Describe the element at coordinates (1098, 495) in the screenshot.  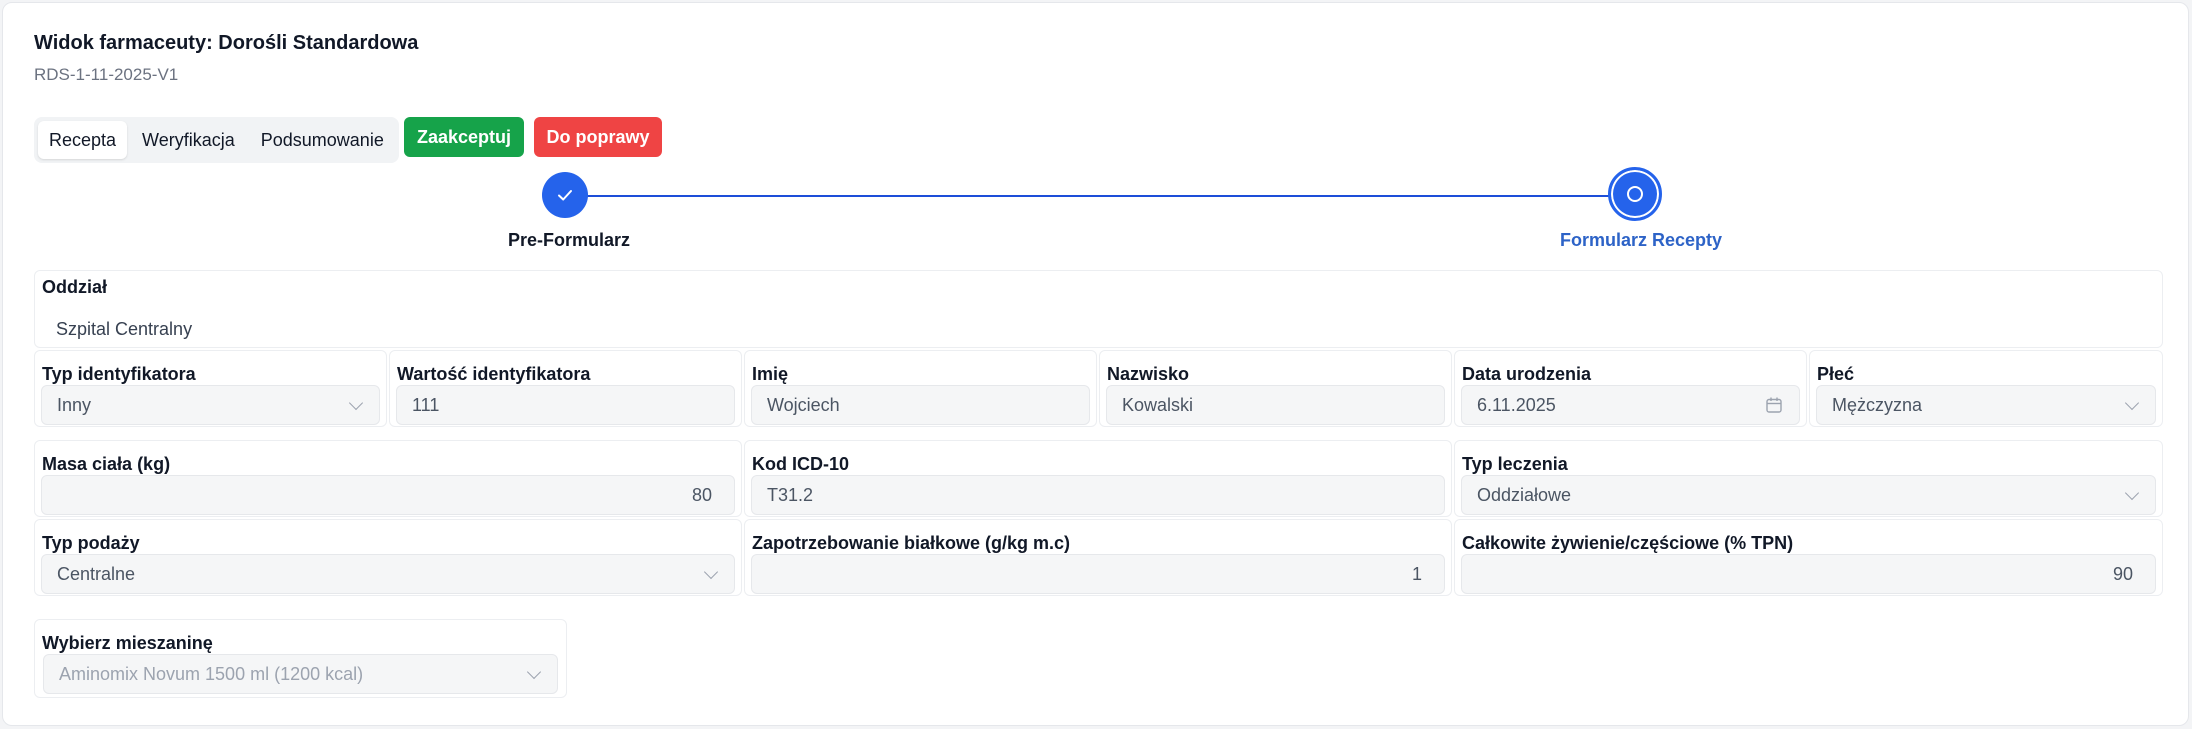
I see `icd-input: T31.2` at that location.